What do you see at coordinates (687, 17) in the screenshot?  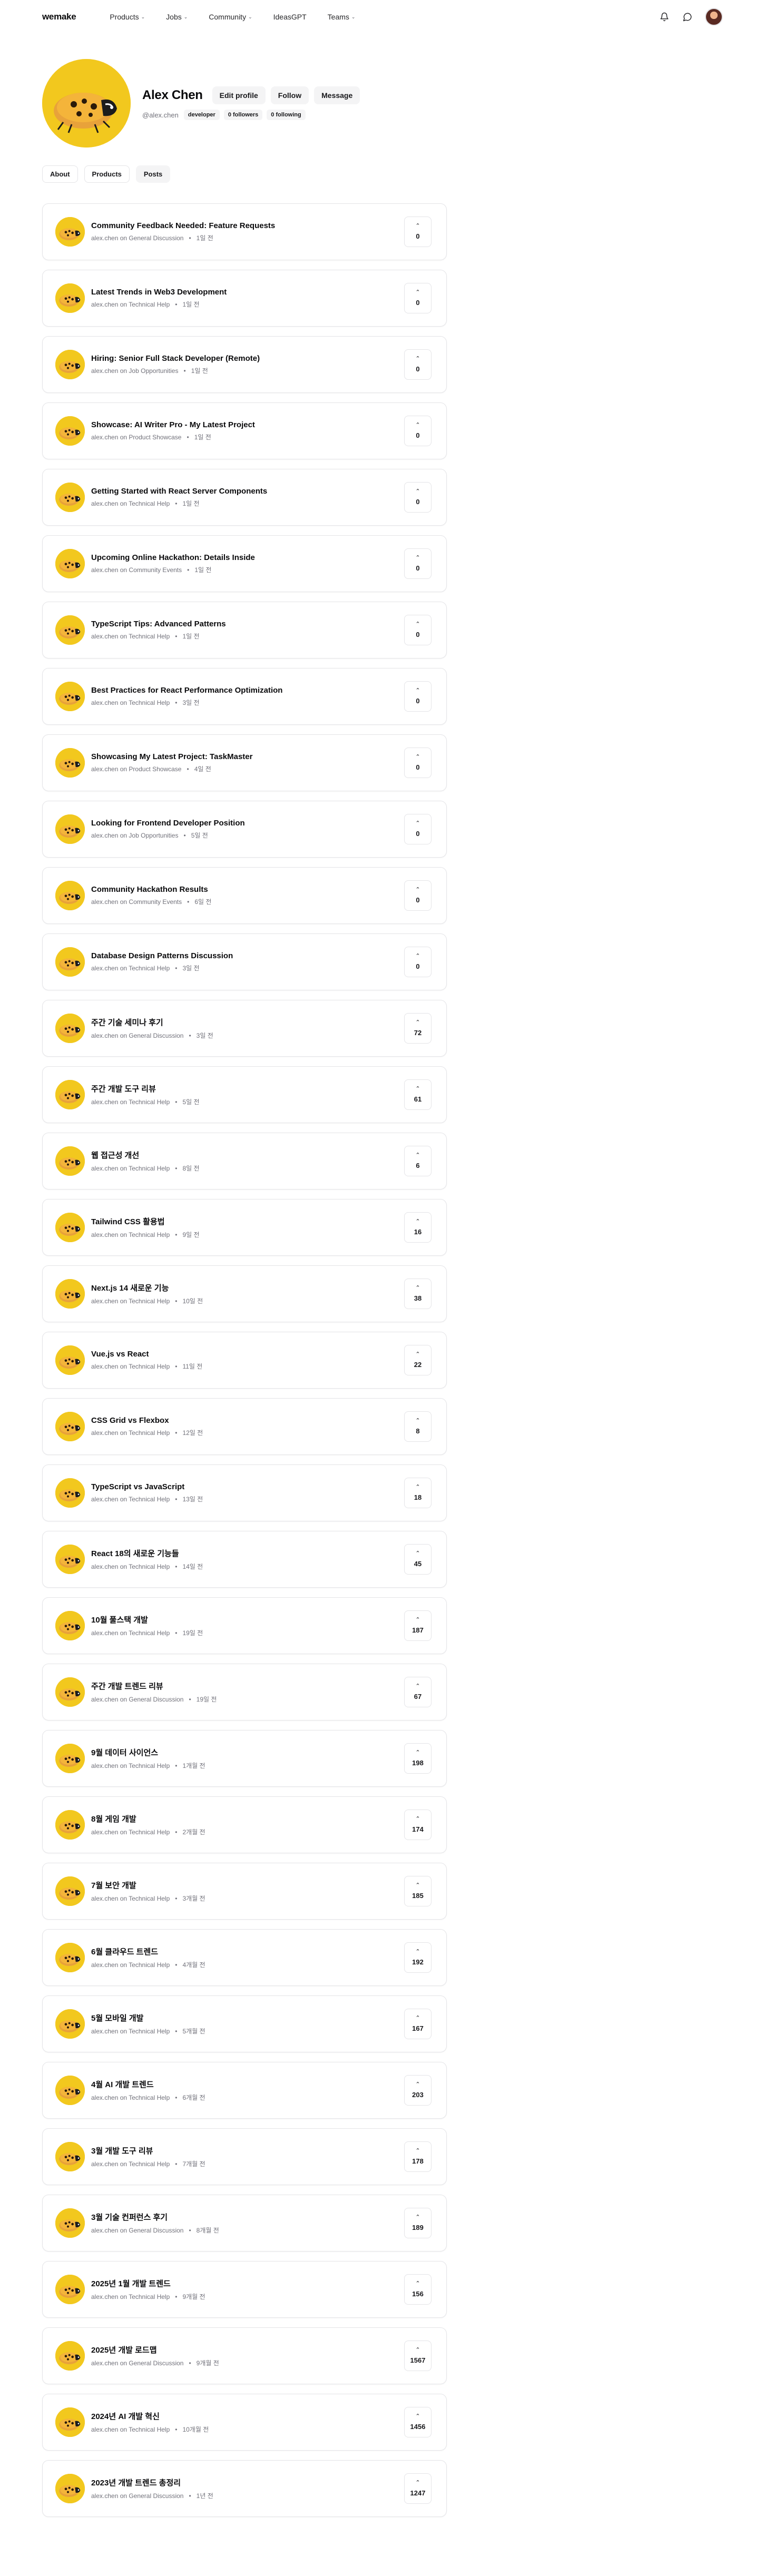 I see `message-icon` at bounding box center [687, 17].